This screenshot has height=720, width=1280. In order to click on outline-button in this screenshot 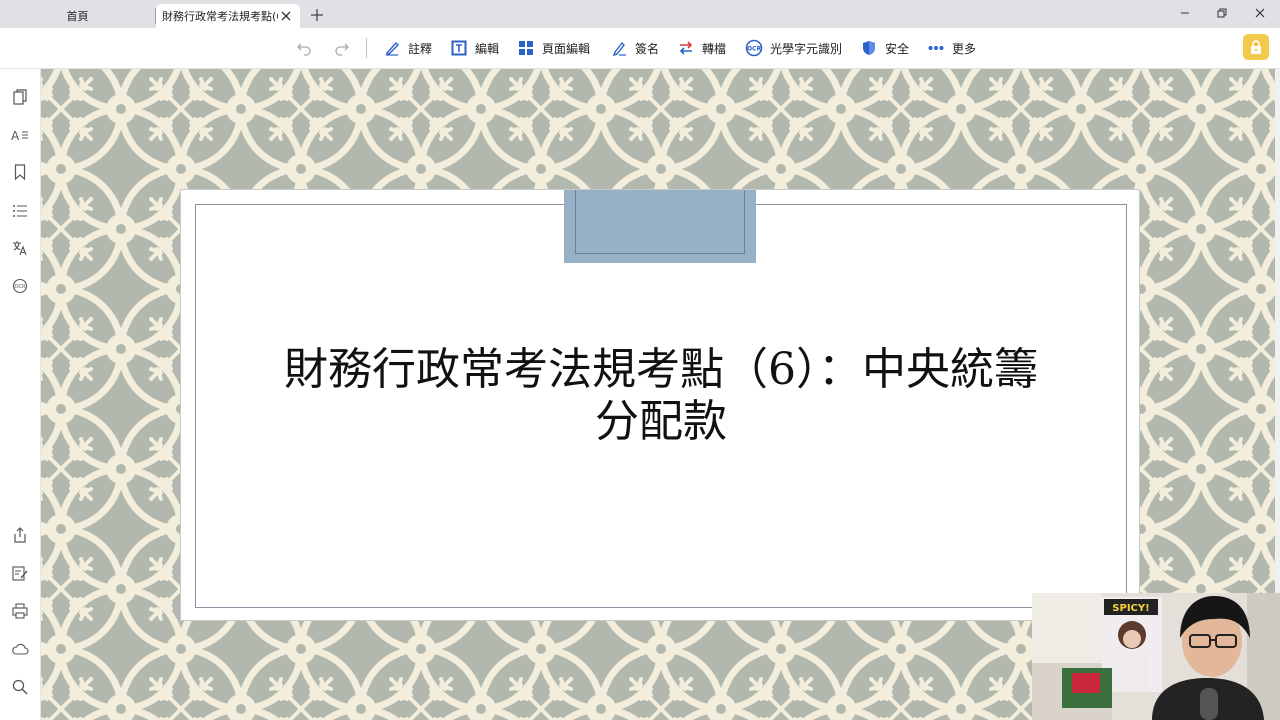, I will do `click(20, 211)`.